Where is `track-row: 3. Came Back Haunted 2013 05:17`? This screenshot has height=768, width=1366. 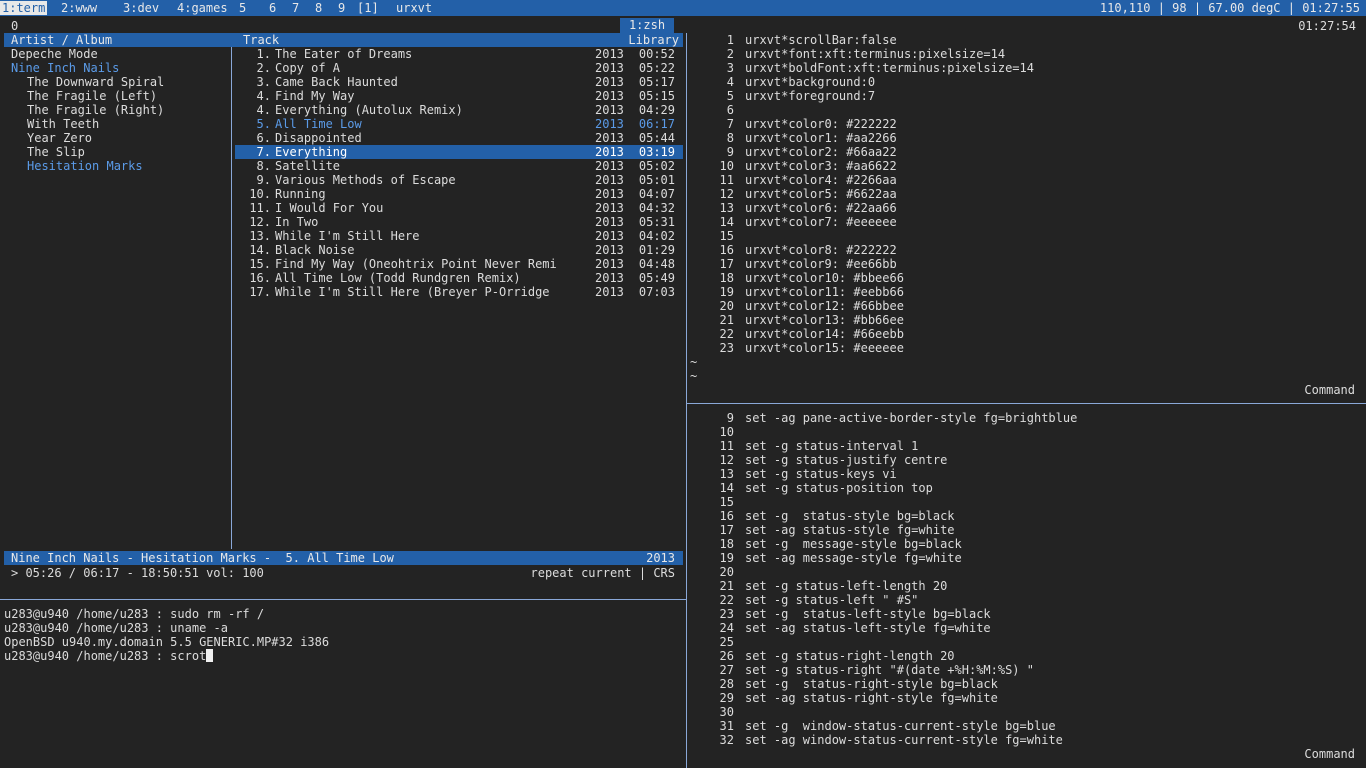 track-row: 3. Came Back Haunted 2013 05:17 is located at coordinates (459, 82).